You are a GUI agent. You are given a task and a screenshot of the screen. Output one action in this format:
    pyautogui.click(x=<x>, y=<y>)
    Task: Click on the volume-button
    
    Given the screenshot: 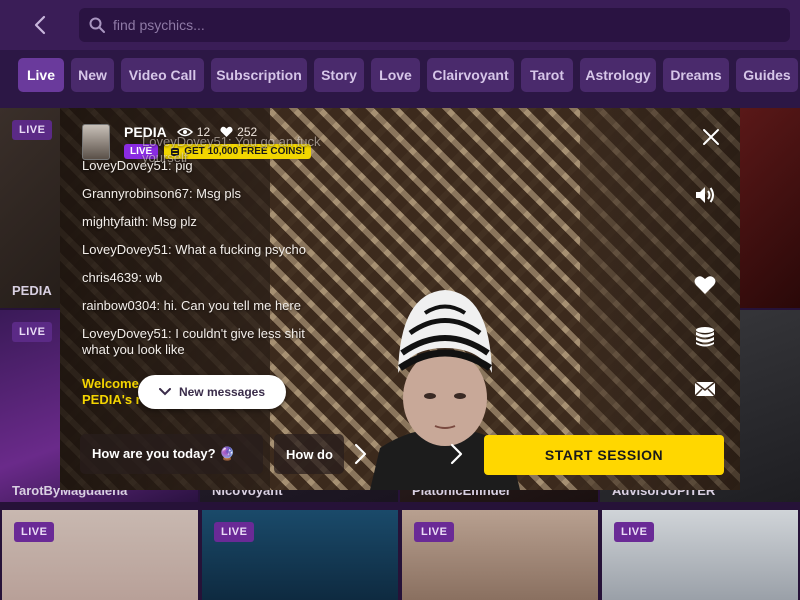 What is the action you would take?
    pyautogui.click(x=705, y=195)
    